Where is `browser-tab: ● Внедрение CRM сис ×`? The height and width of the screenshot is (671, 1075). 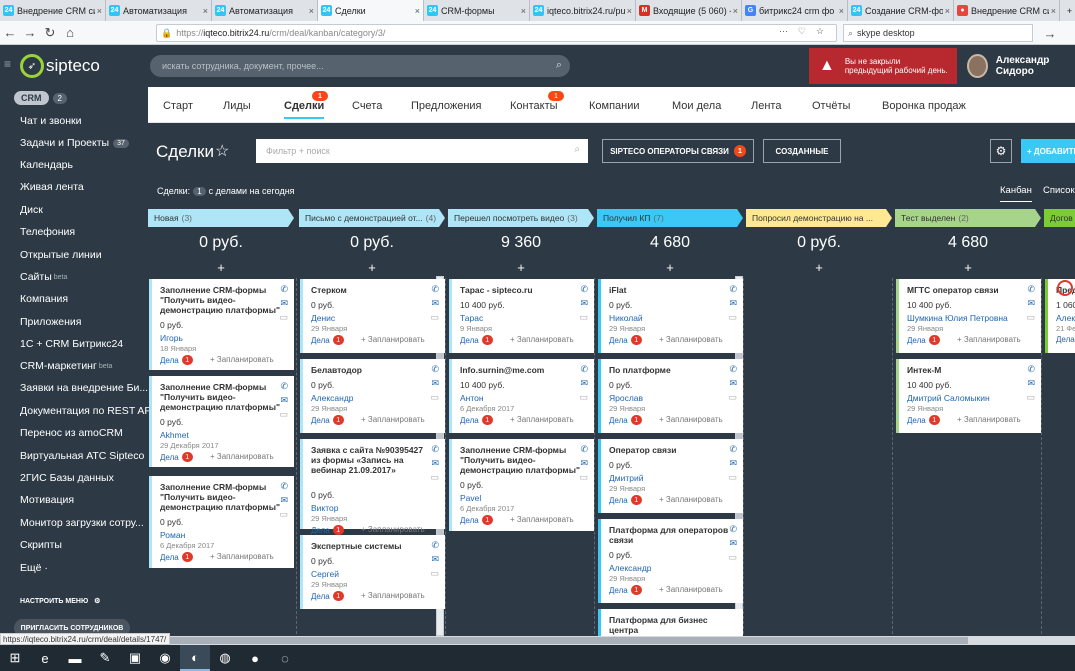
browser-tab: ● Внедрение CRM сис × is located at coordinates (1007, 10).